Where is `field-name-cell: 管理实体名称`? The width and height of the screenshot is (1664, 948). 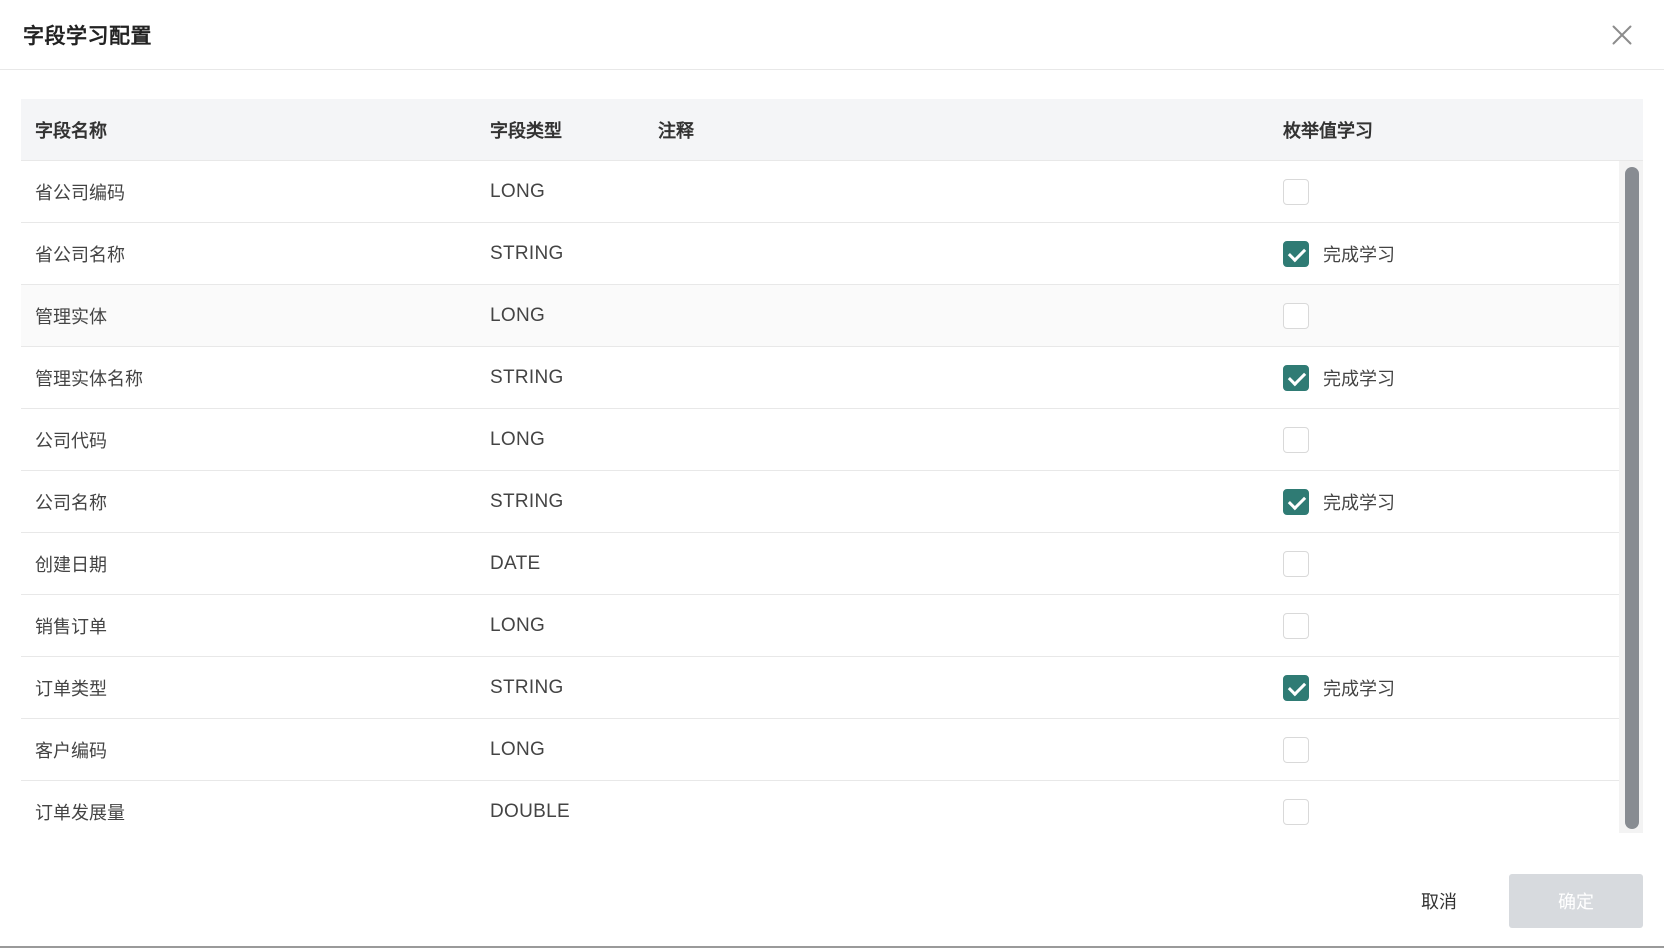
field-name-cell: 管理实体名称 is located at coordinates (89, 379).